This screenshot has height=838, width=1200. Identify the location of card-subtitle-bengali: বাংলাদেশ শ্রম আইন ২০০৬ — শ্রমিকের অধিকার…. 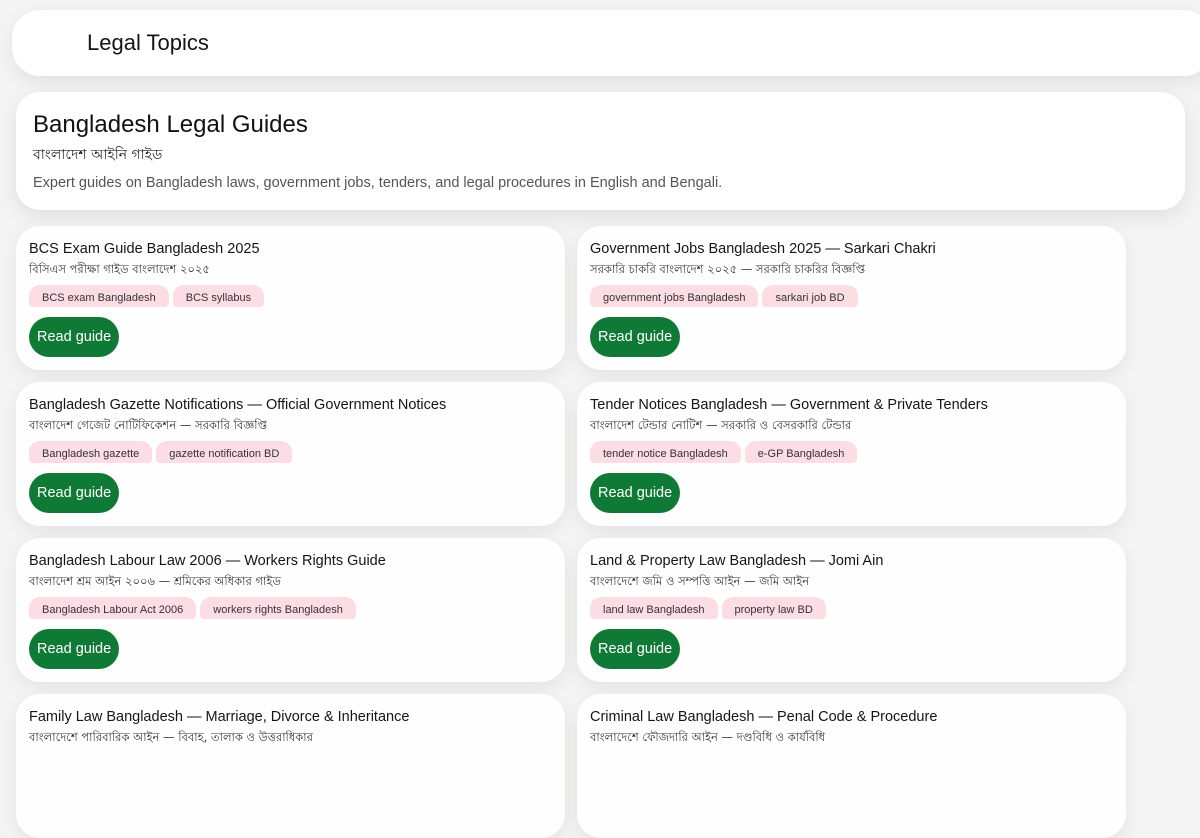
(155, 581).